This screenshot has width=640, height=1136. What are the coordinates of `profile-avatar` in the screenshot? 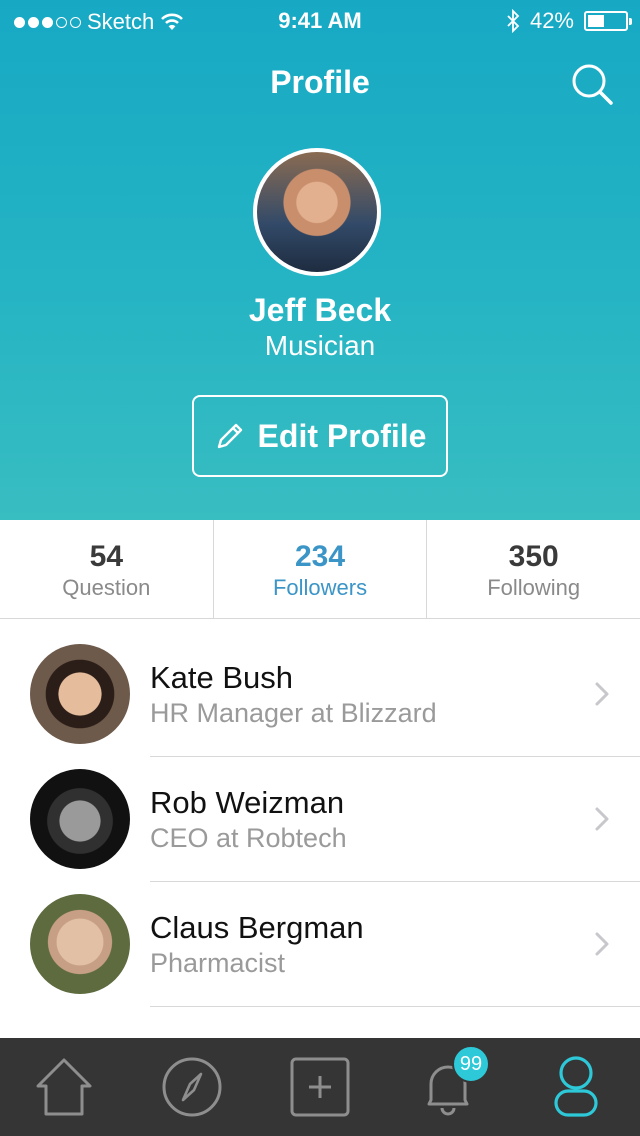 It's located at (317, 212).